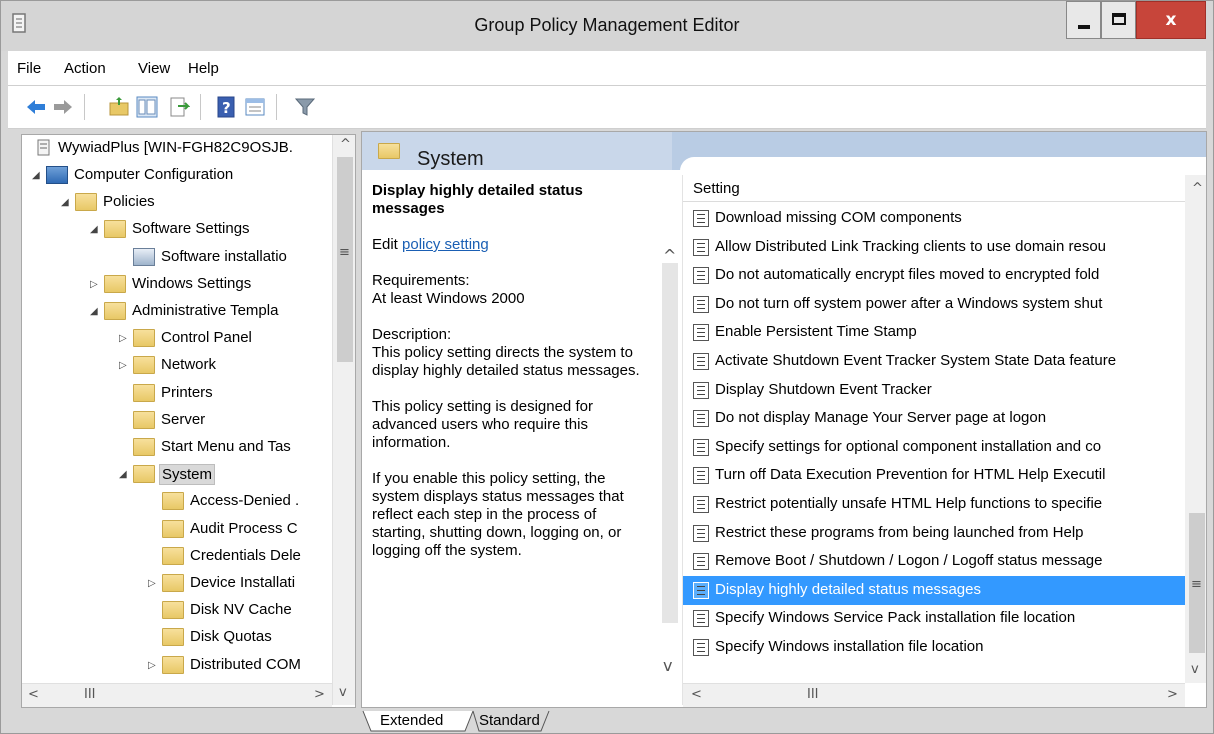 This screenshot has width=1214, height=734. Describe the element at coordinates (147, 107) in the screenshot. I see `show-hide-tree-icon` at that location.